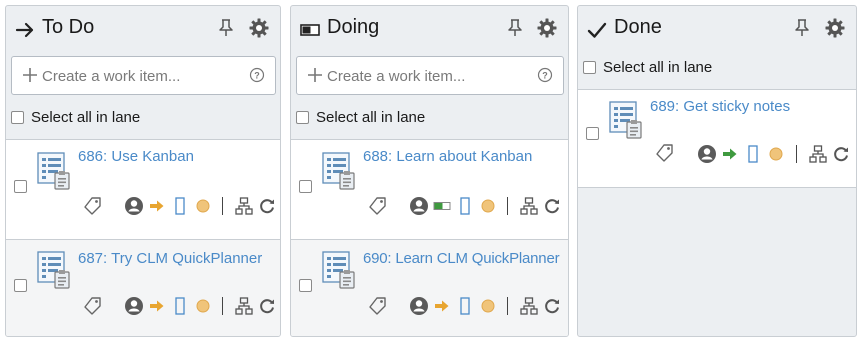 Image resolution: width=860 pixels, height=343 pixels. Describe the element at coordinates (68, 27) in the screenshot. I see `lane-title: To Do` at that location.